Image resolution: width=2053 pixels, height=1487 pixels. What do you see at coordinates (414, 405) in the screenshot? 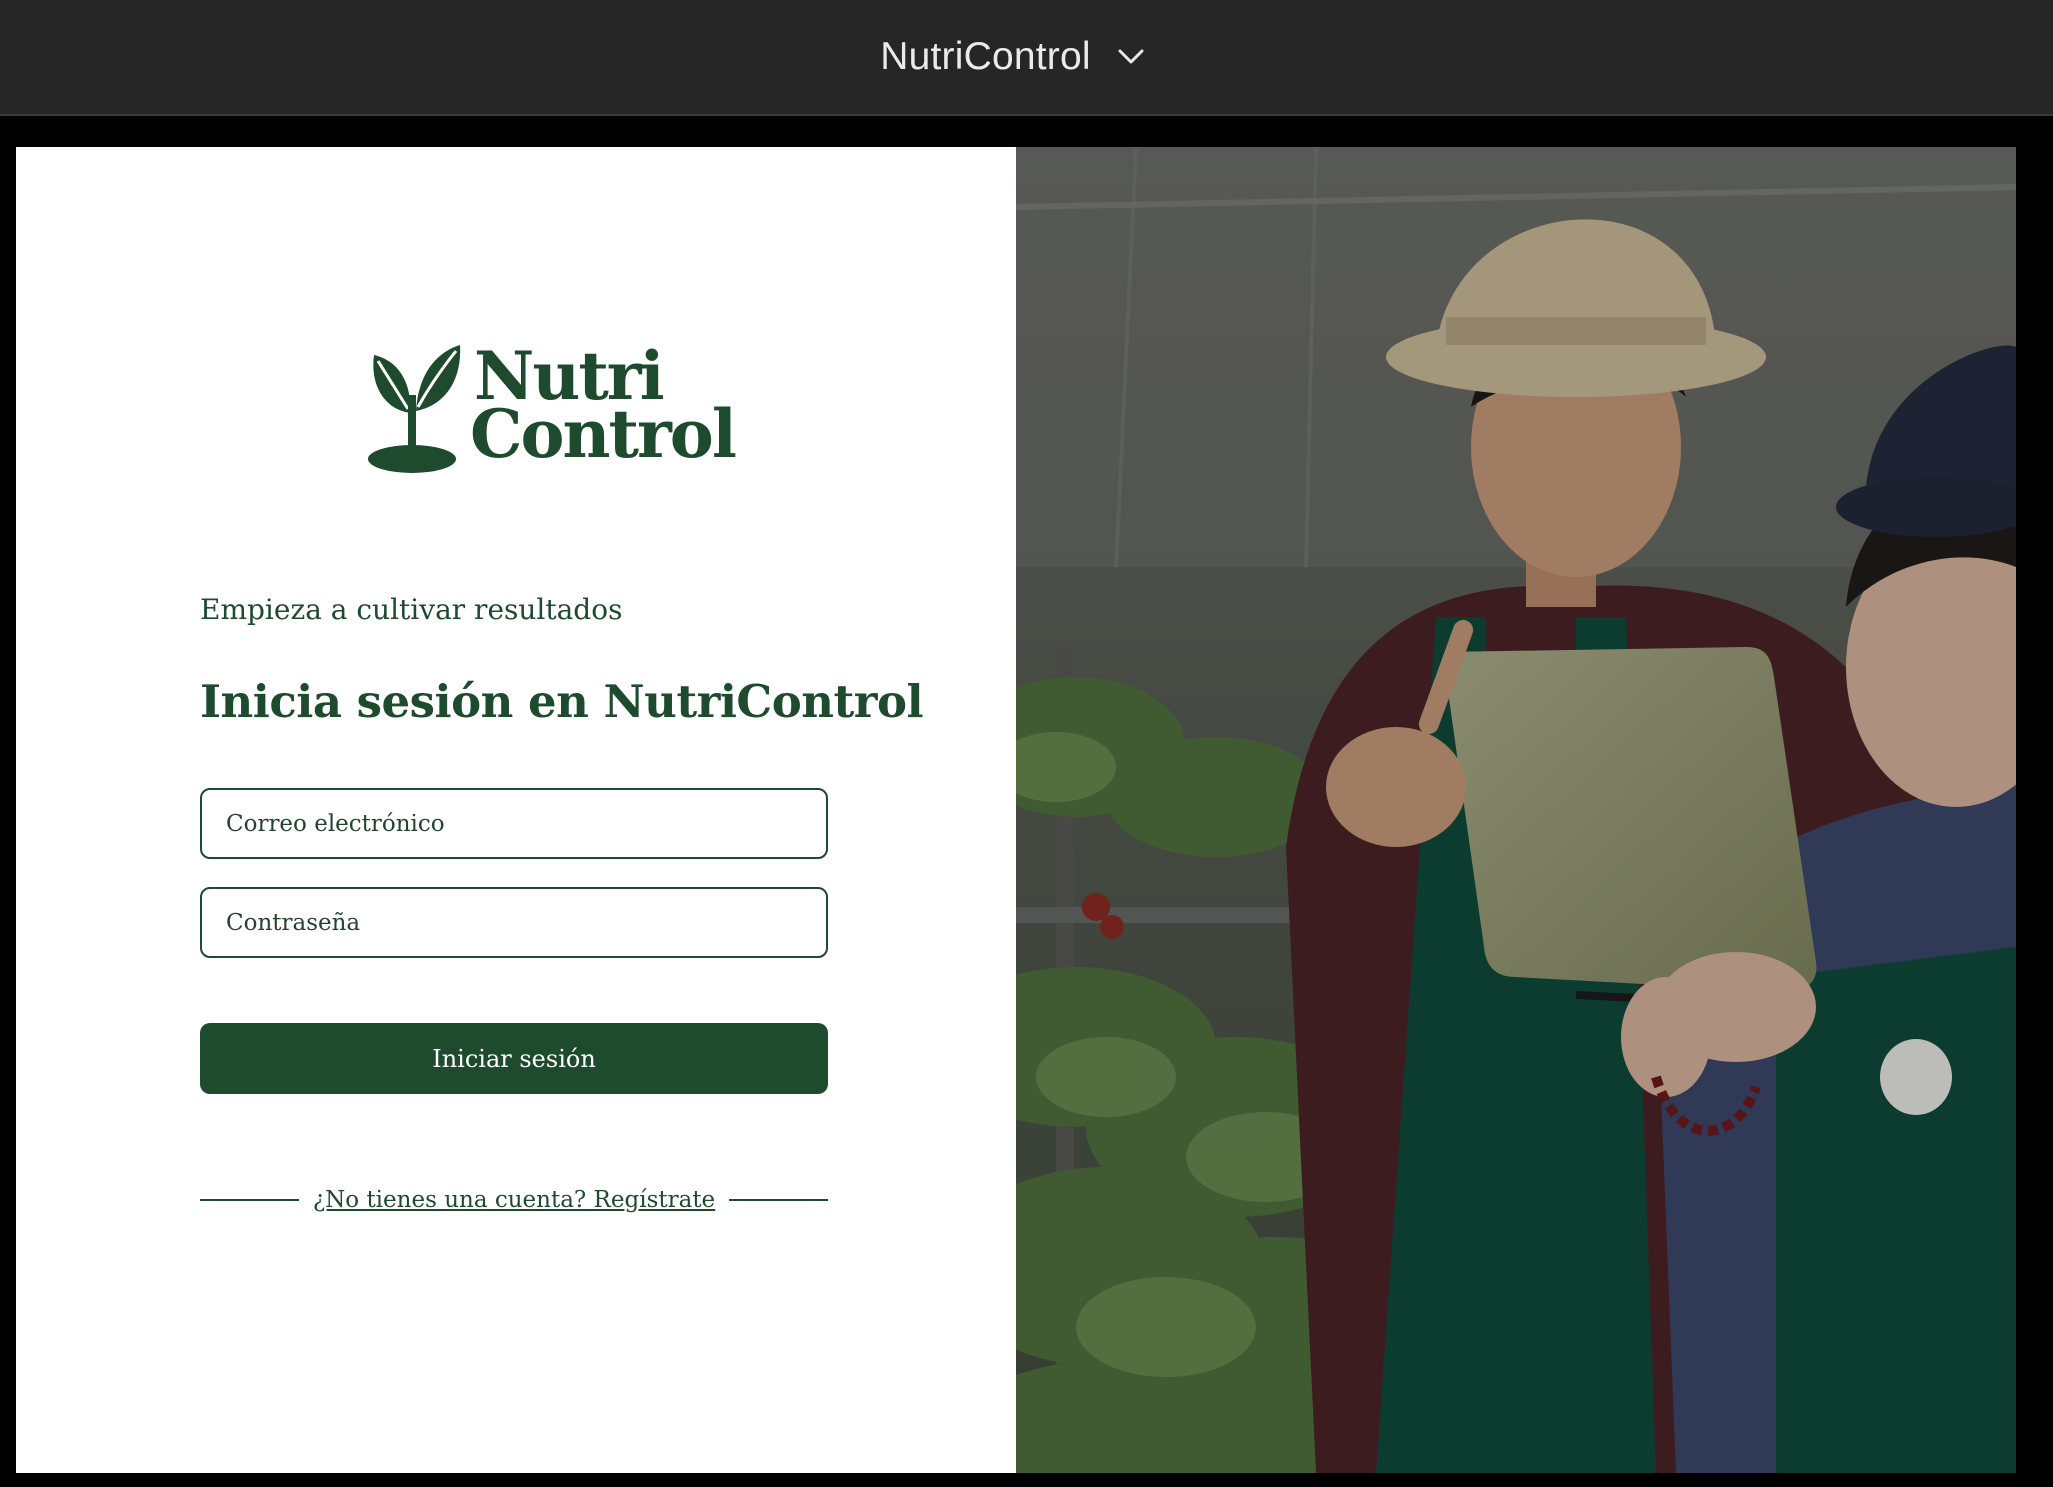
I see `sprout-icon` at bounding box center [414, 405].